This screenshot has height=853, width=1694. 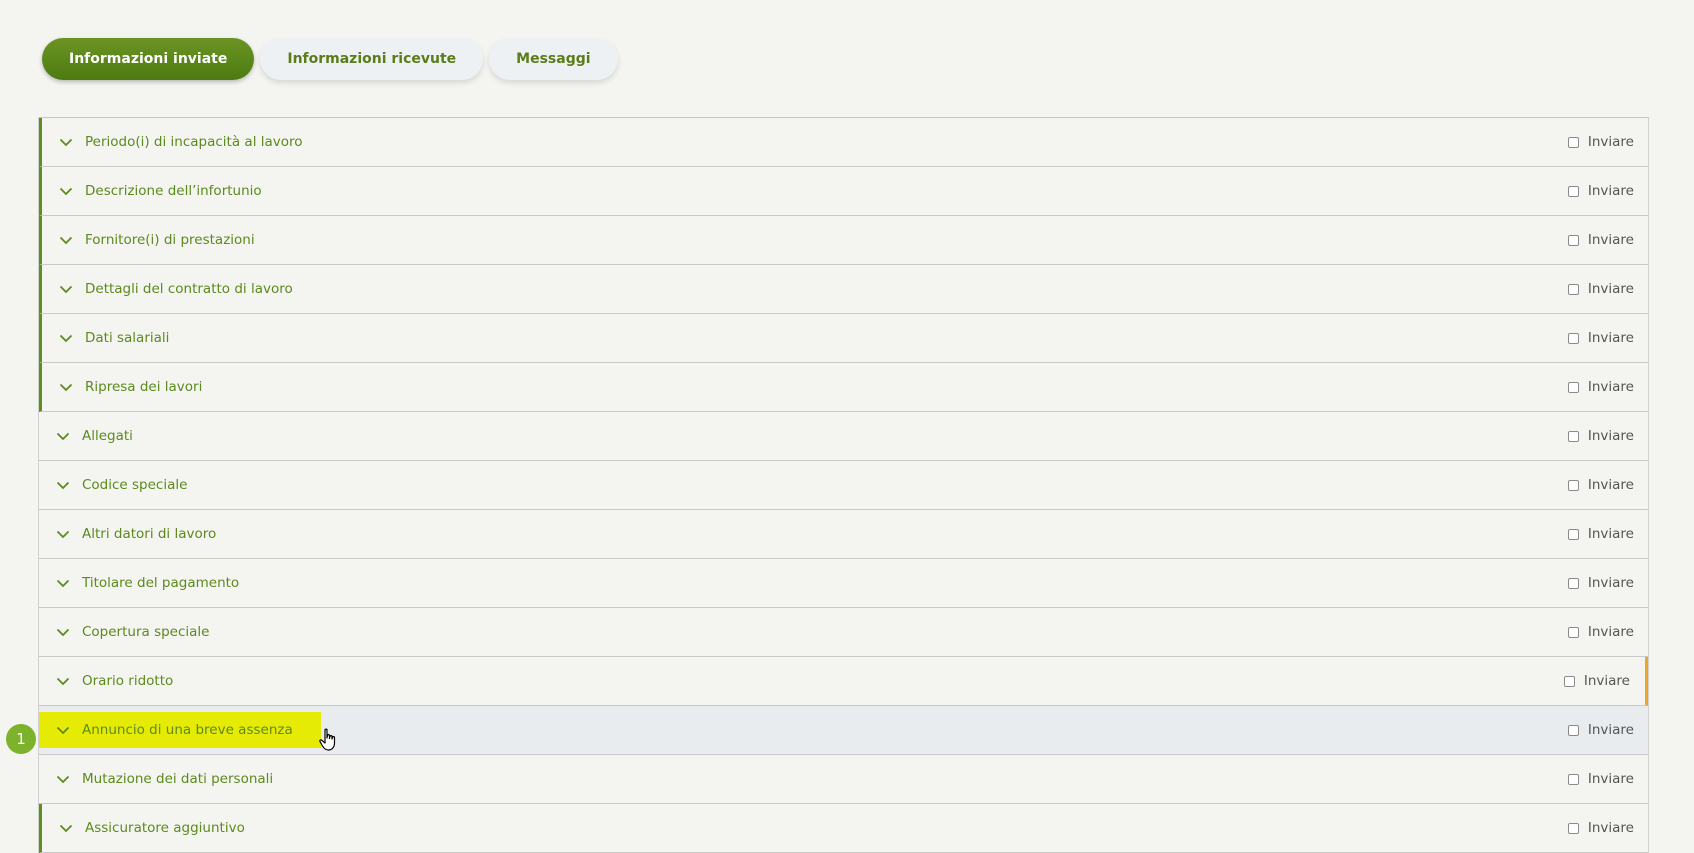 I want to click on accordion-header: Allegati, so click(x=100, y=436).